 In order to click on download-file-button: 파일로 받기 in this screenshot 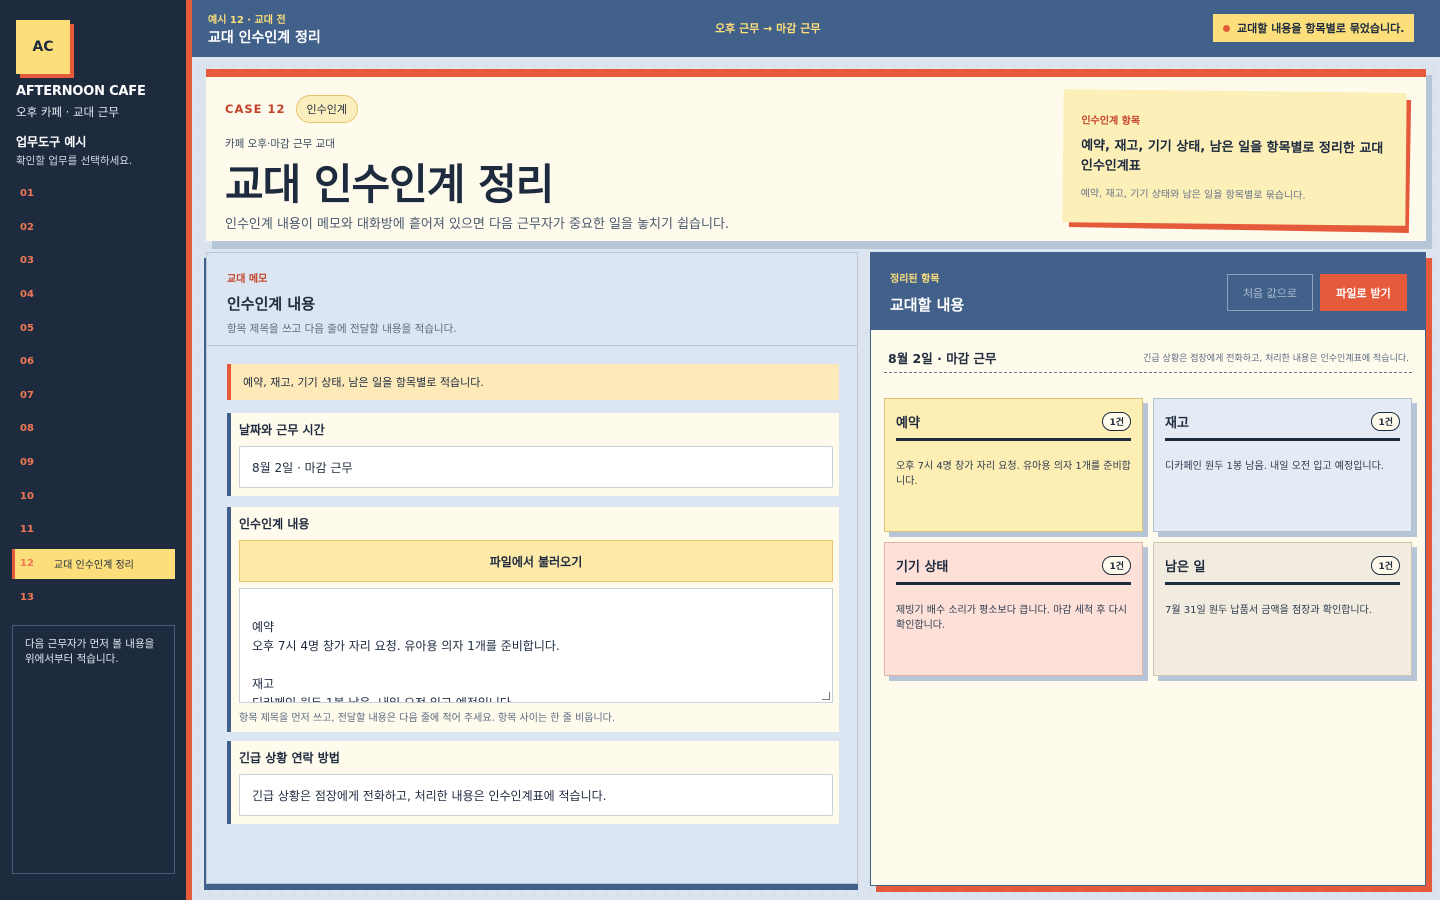, I will do `click(1363, 292)`.